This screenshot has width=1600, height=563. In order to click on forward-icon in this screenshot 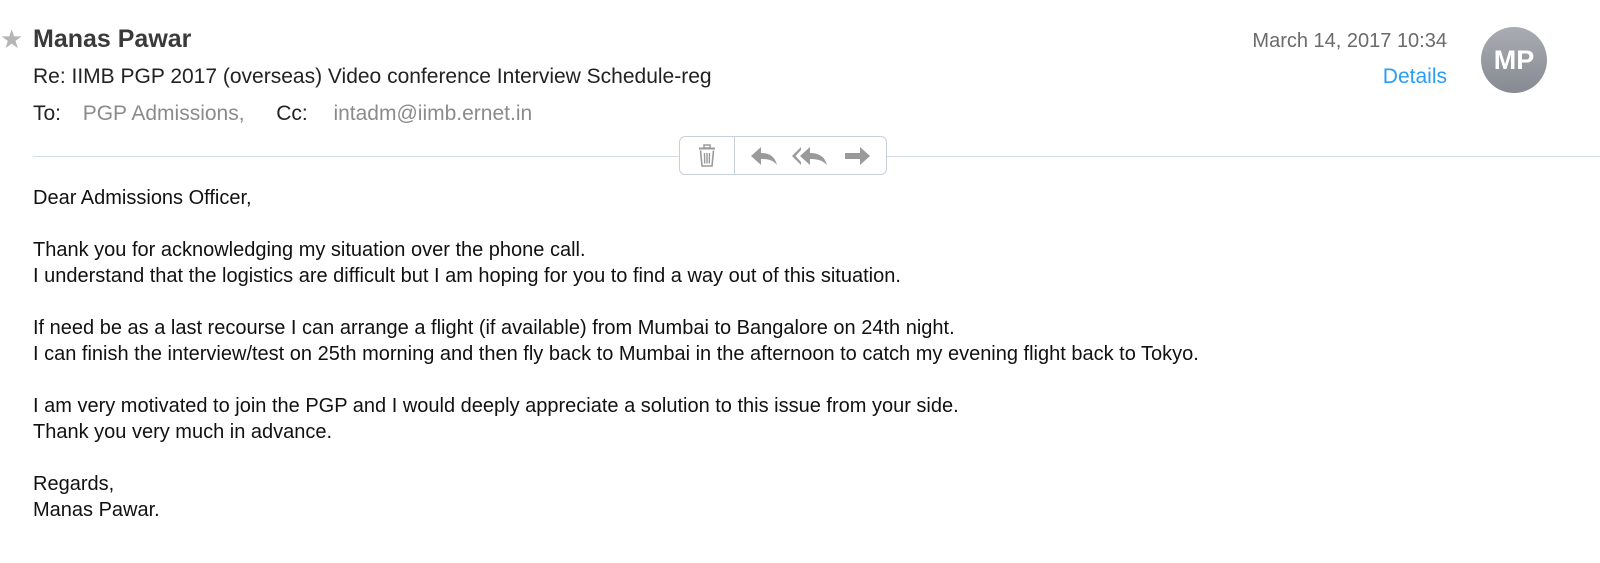, I will do `click(857, 155)`.